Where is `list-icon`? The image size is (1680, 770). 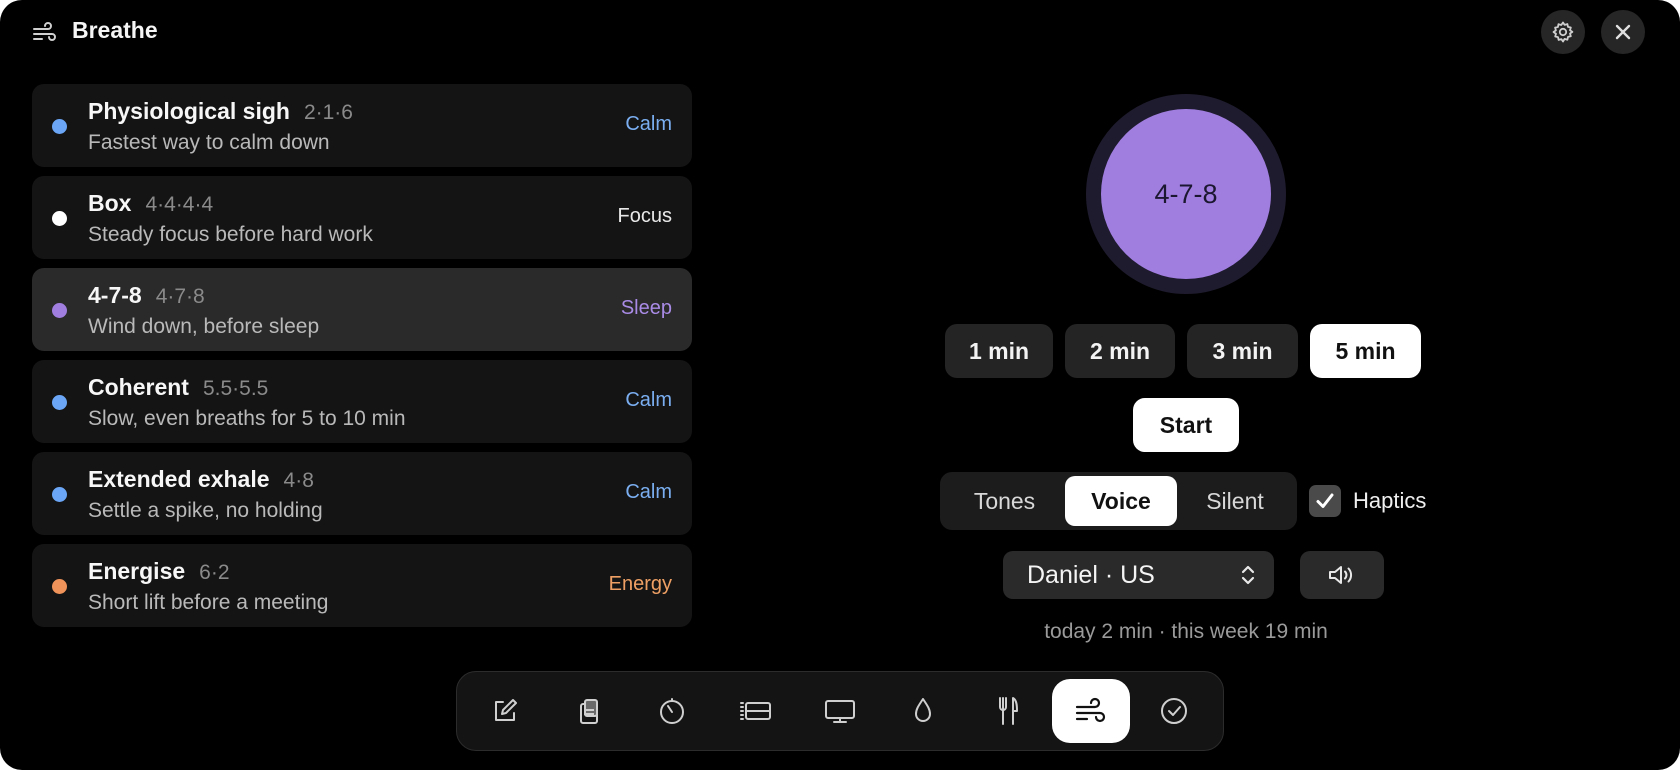 list-icon is located at coordinates (755, 711).